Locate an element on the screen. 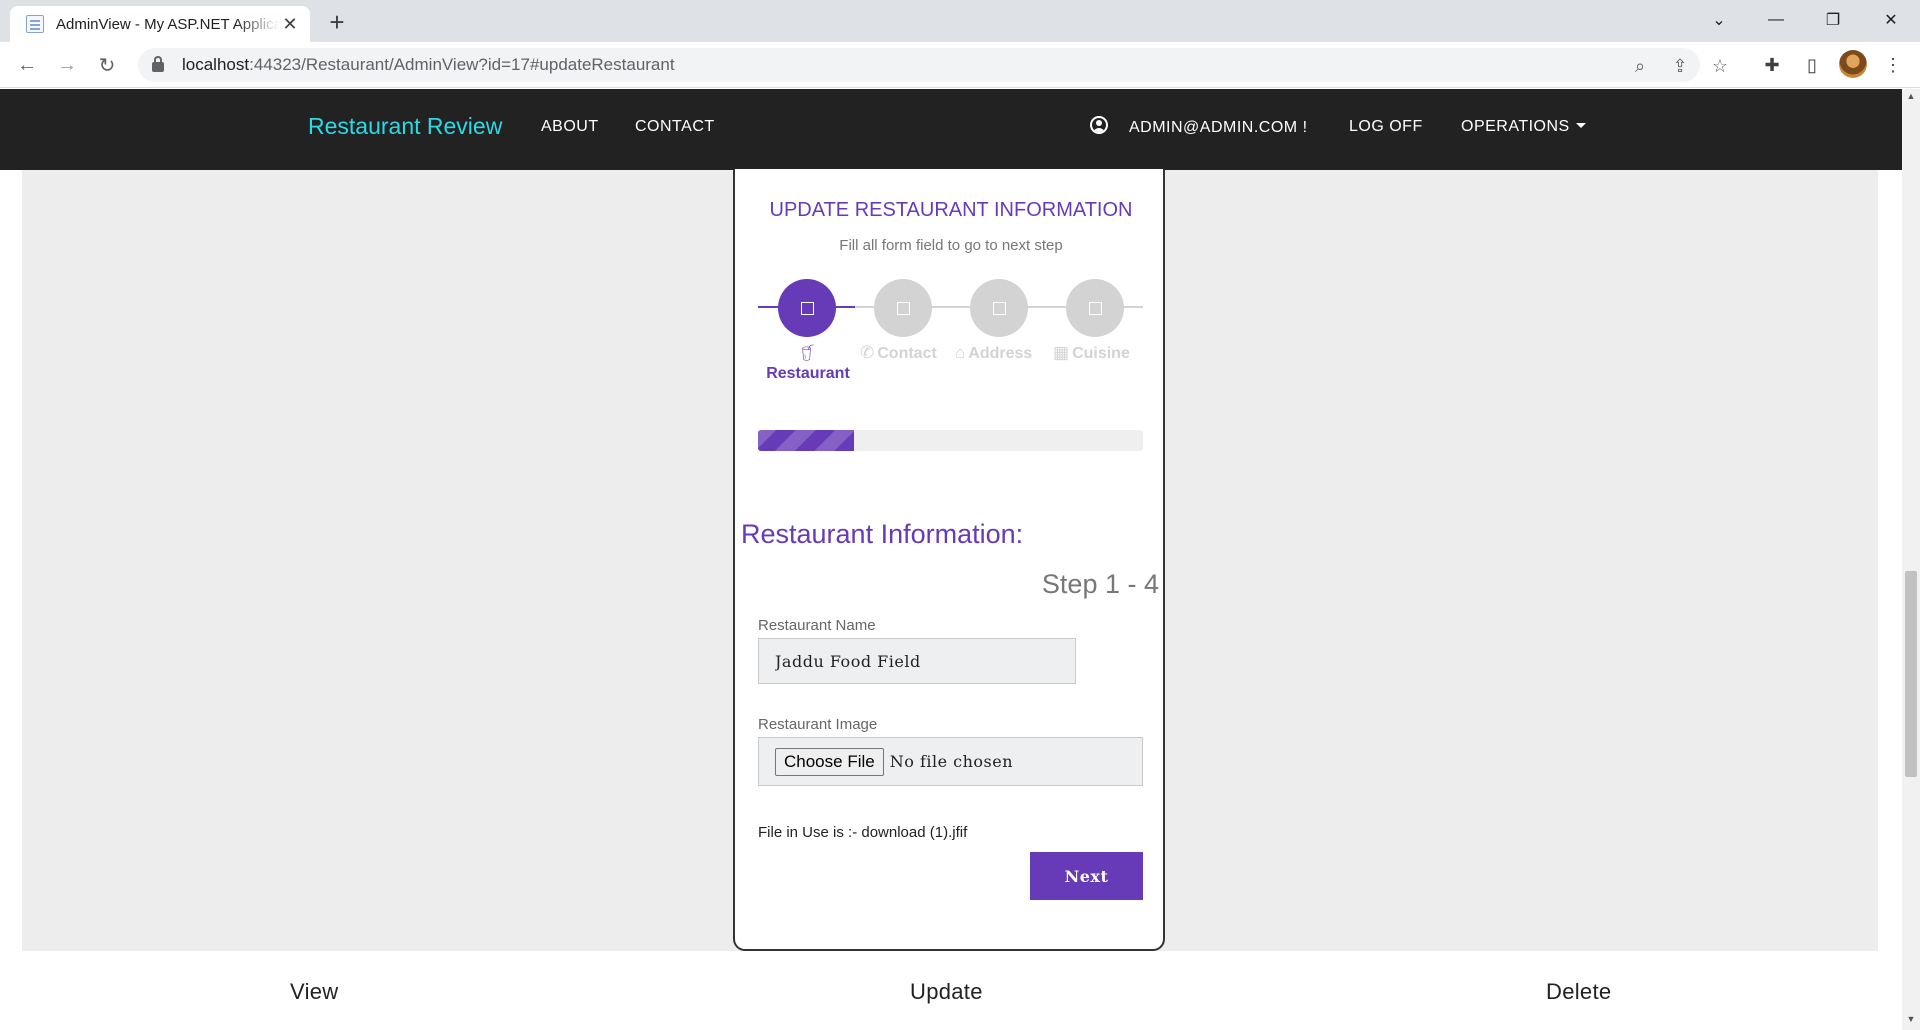 The width and height of the screenshot is (1920, 1030). new-tab-icon: + is located at coordinates (337, 22).